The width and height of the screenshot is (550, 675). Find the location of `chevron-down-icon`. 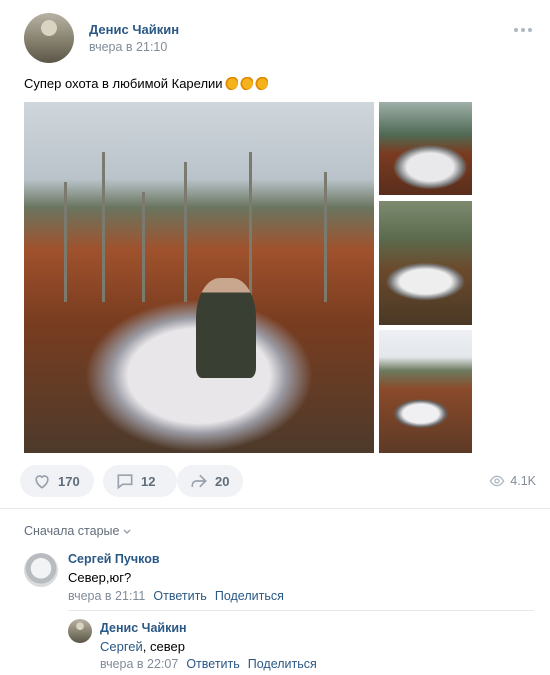

chevron-down-icon is located at coordinates (127, 532).